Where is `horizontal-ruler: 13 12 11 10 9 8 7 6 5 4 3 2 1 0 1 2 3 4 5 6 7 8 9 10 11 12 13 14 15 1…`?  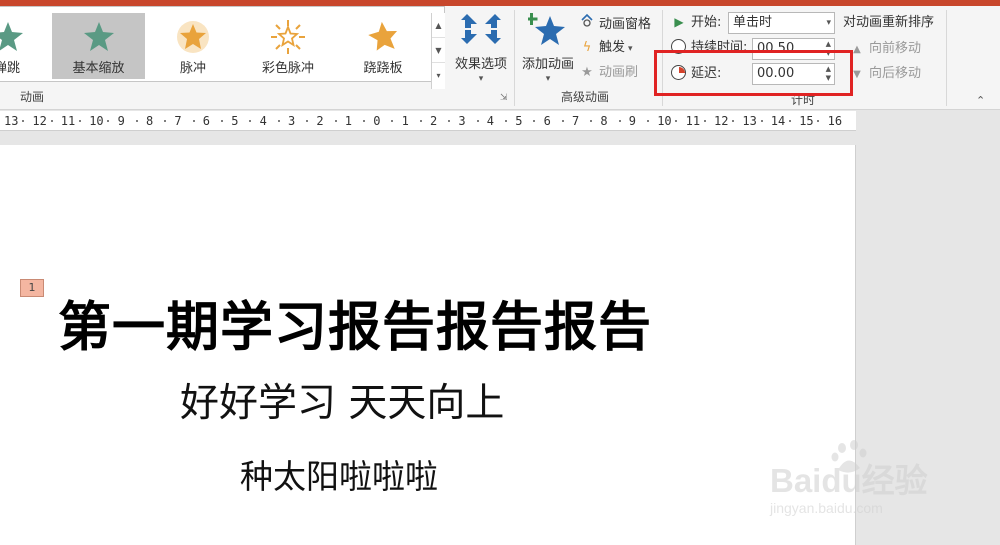
horizontal-ruler: 13 12 11 10 9 8 7 6 5 4 3 2 1 0 1 2 3 4 5 6 7 8 9 10 11 12 13 14 15 1… is located at coordinates (428, 121).